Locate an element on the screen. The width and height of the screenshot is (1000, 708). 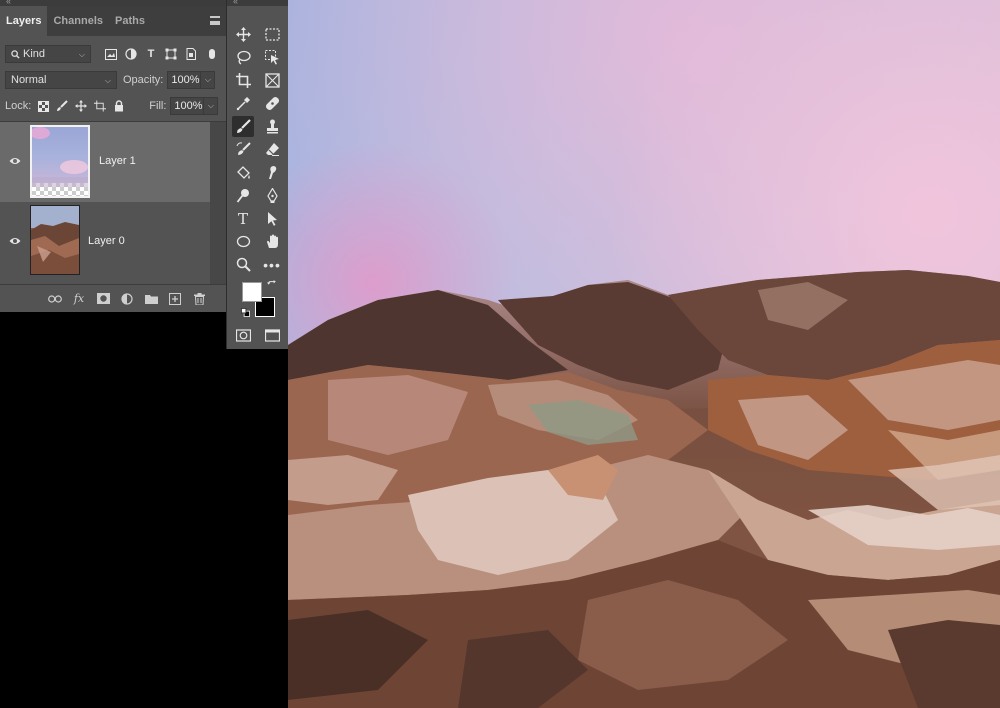
smudge-tool-icon is located at coordinates (272, 172).